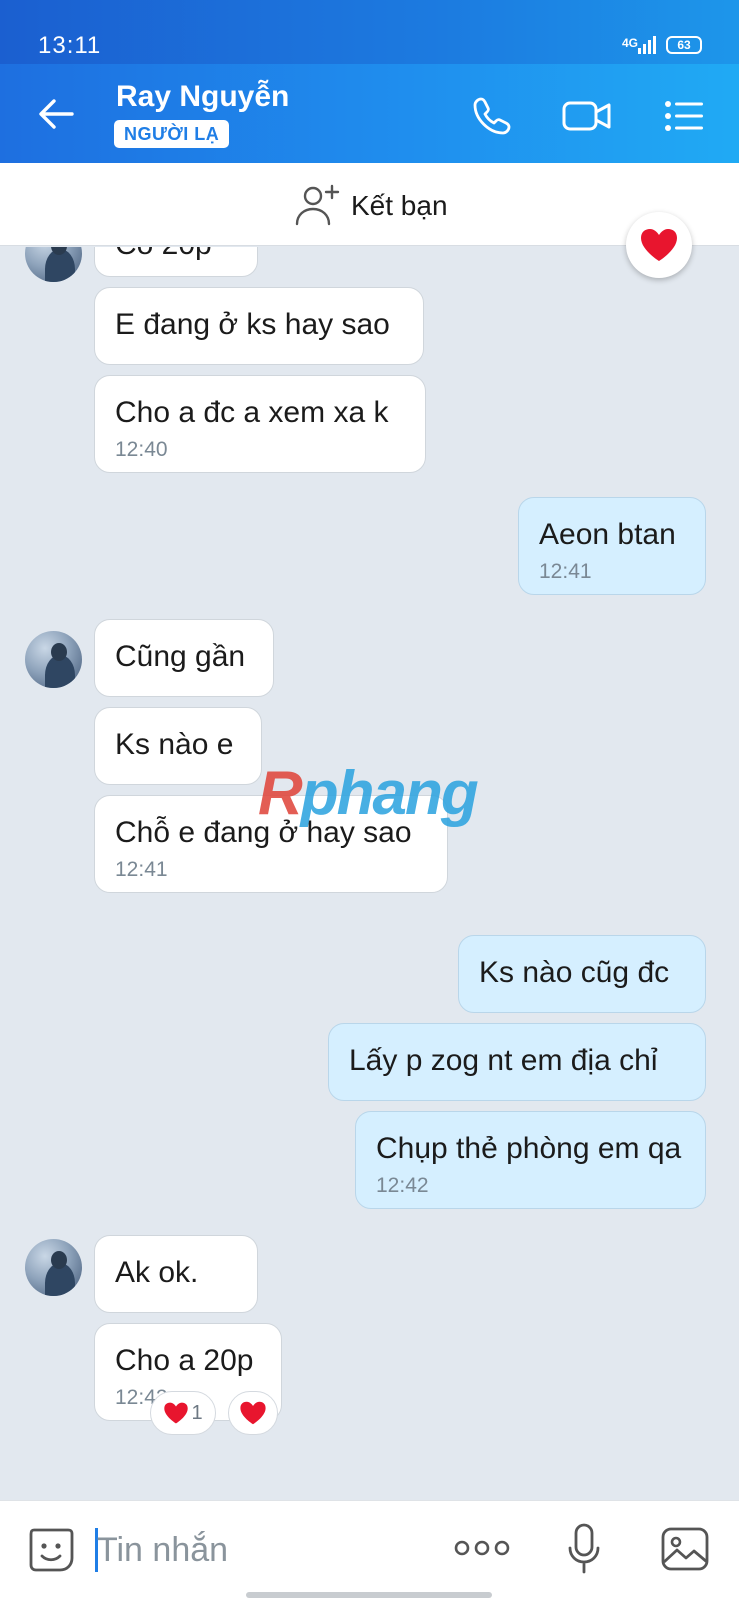 This screenshot has width=739, height=1600. Describe the element at coordinates (574, 972) in the screenshot. I see `message-text: Ks nào cũg đc` at that location.